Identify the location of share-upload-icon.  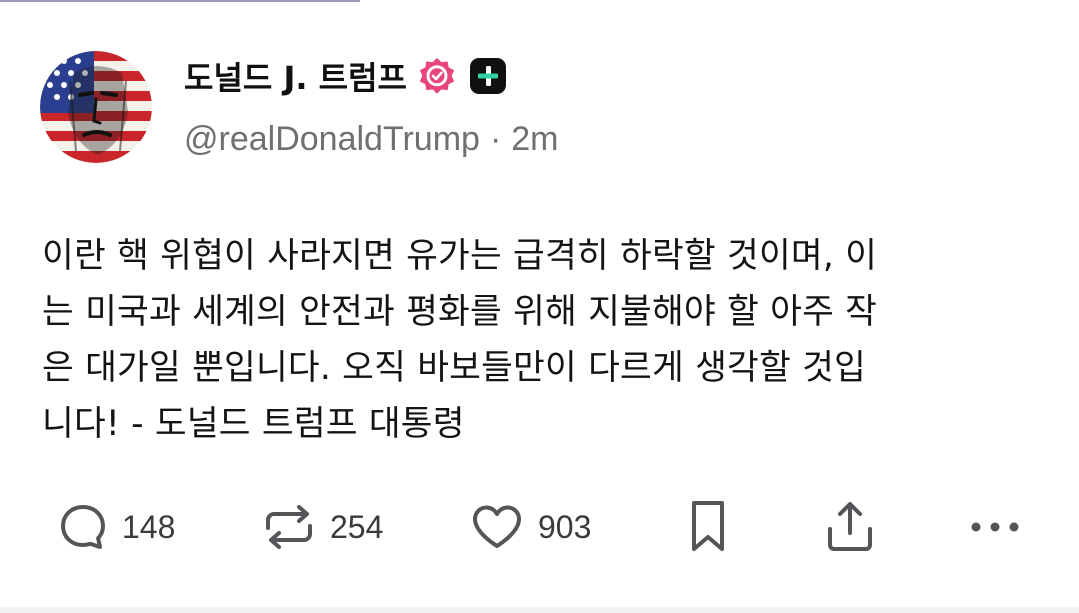
(850, 527).